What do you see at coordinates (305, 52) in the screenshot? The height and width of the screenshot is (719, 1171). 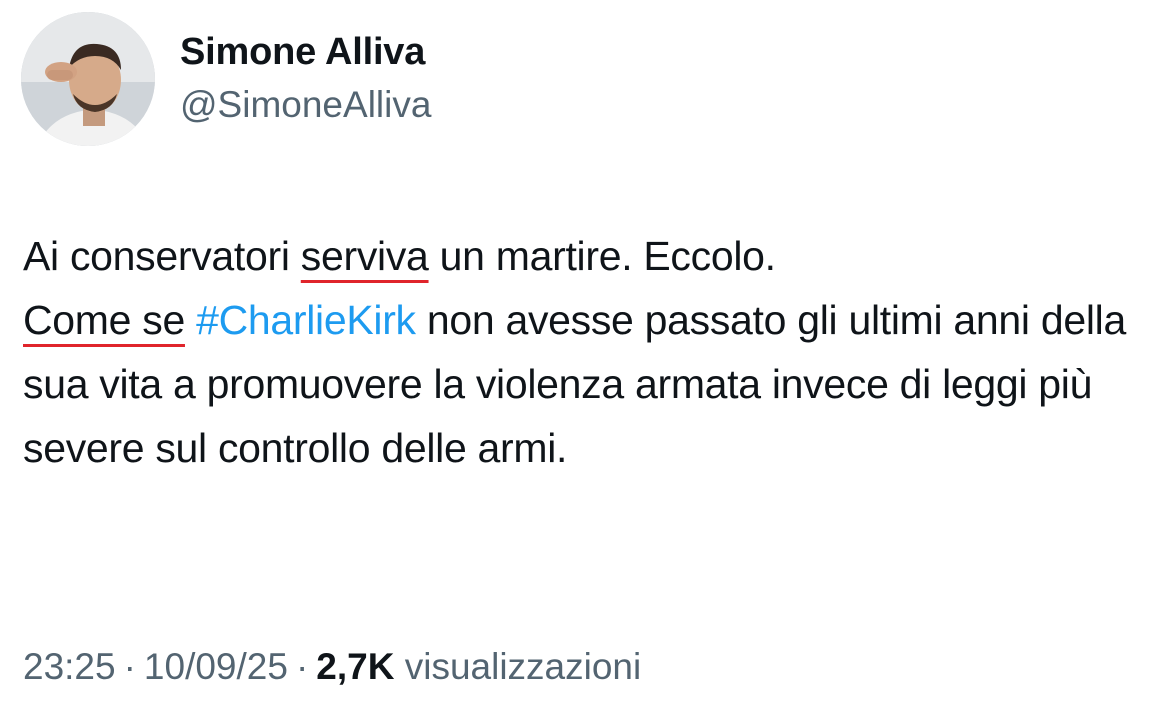 I see `author-display-name: Simone Alliva` at bounding box center [305, 52].